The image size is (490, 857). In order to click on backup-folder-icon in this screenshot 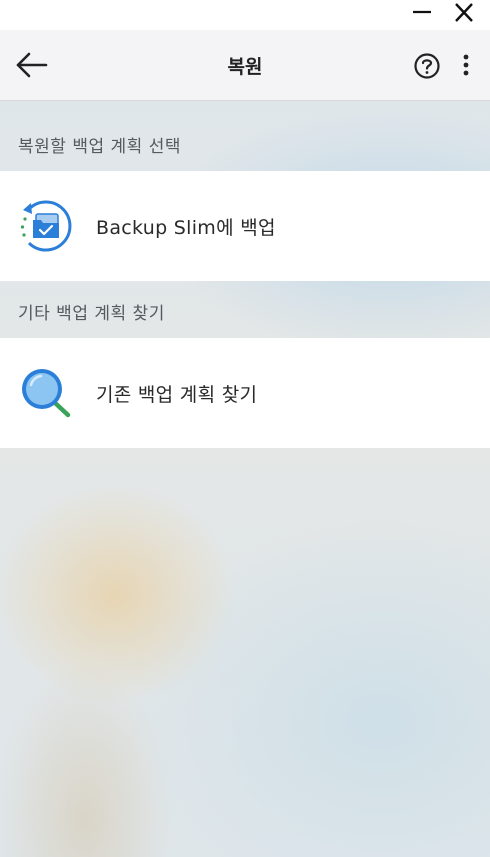, I will do `click(46, 226)`.